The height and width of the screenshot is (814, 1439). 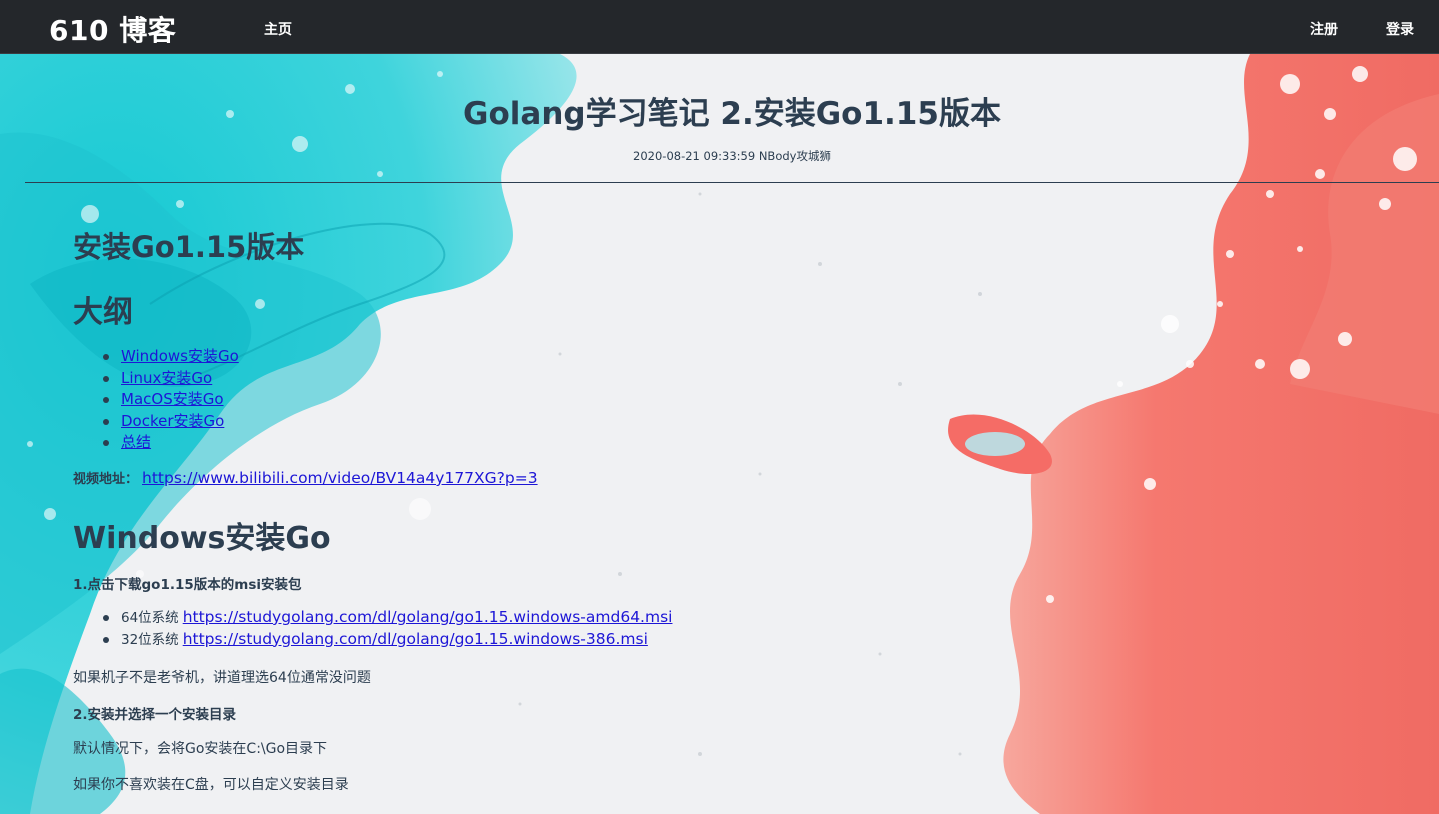 What do you see at coordinates (211, 785) in the screenshot?
I see `paragraph-custom-dir: 如果你不喜欢装在C盘，可以自定义安装目录` at bounding box center [211, 785].